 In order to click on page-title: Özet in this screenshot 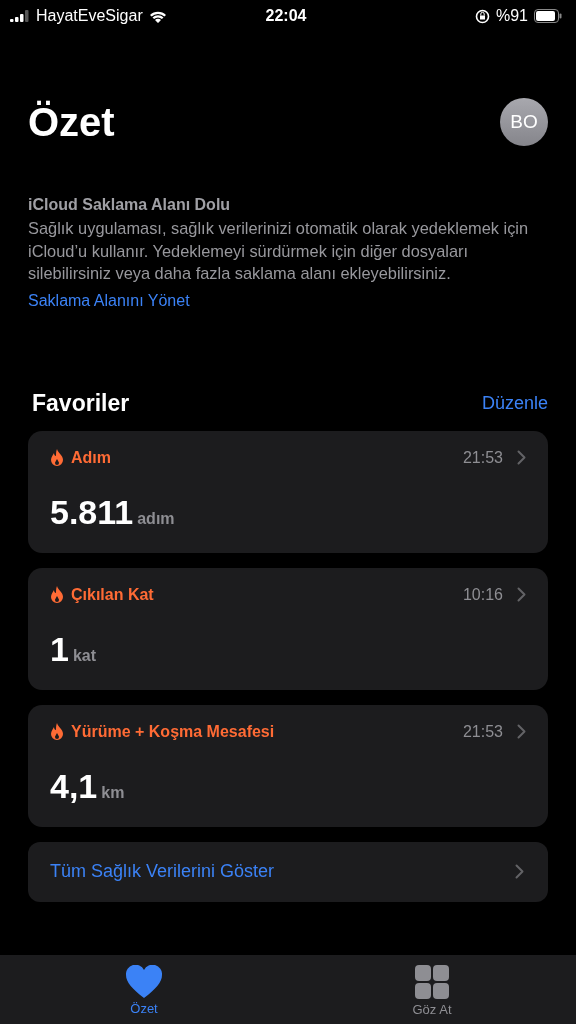, I will do `click(71, 122)`.